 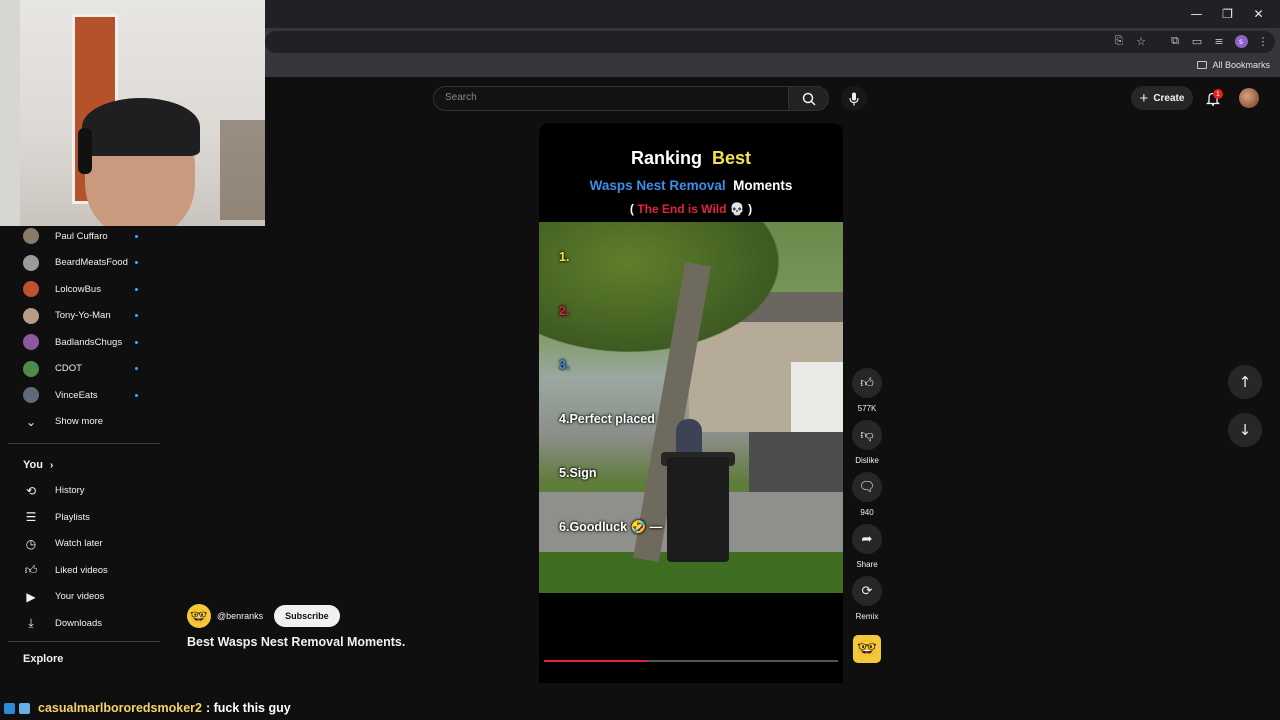 What do you see at coordinates (1263, 41) in the screenshot?
I see `kebab-menu-icon: ⋮` at bounding box center [1263, 41].